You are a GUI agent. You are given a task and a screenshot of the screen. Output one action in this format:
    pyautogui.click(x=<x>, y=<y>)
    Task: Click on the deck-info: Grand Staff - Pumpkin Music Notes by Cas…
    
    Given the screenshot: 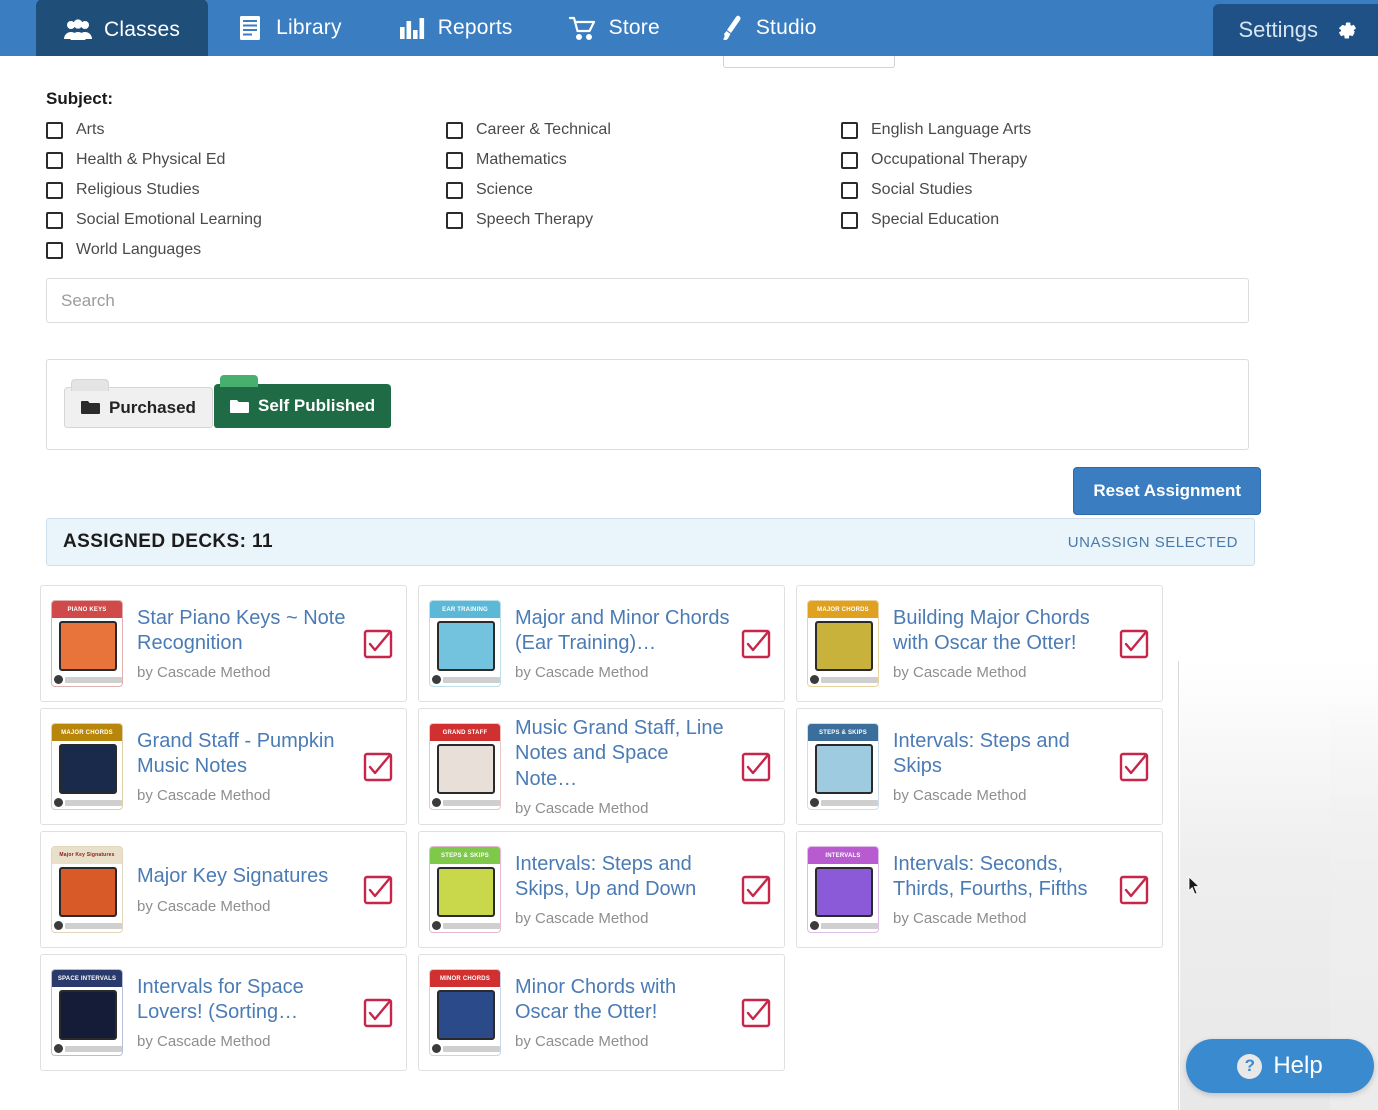 What is the action you would take?
    pyautogui.click(x=240, y=767)
    